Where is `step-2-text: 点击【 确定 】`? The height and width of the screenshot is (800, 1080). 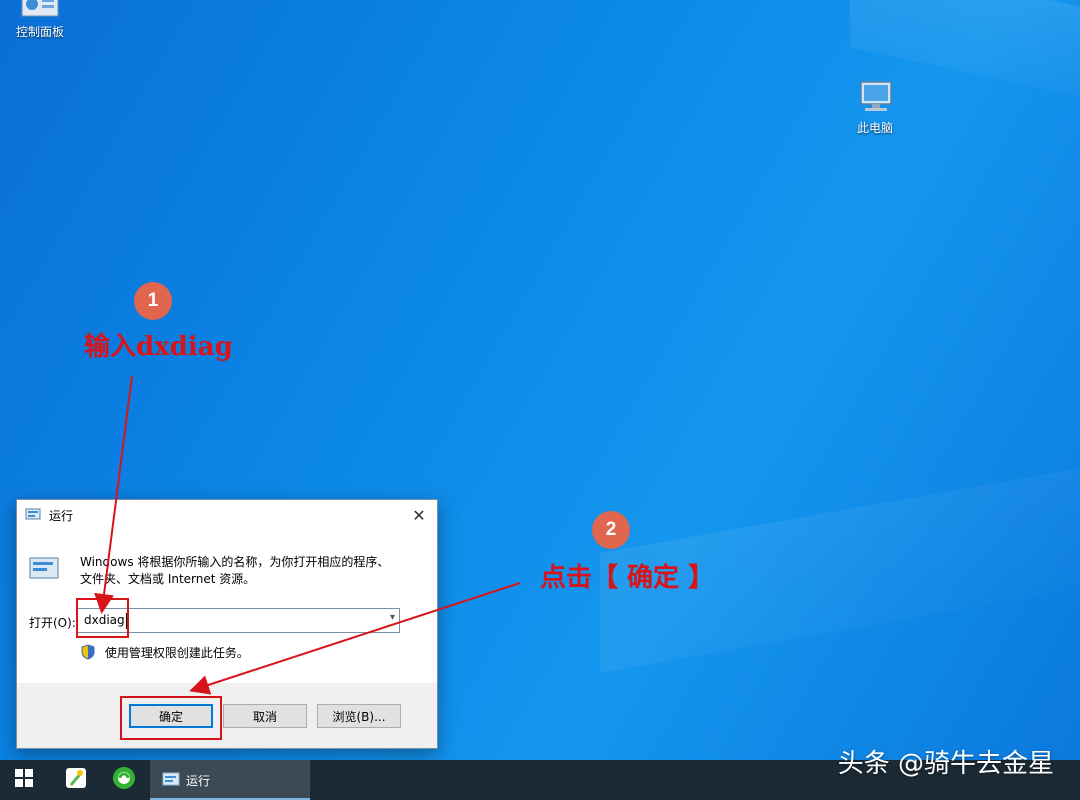 step-2-text: 点击【 确定 】 is located at coordinates (627, 578).